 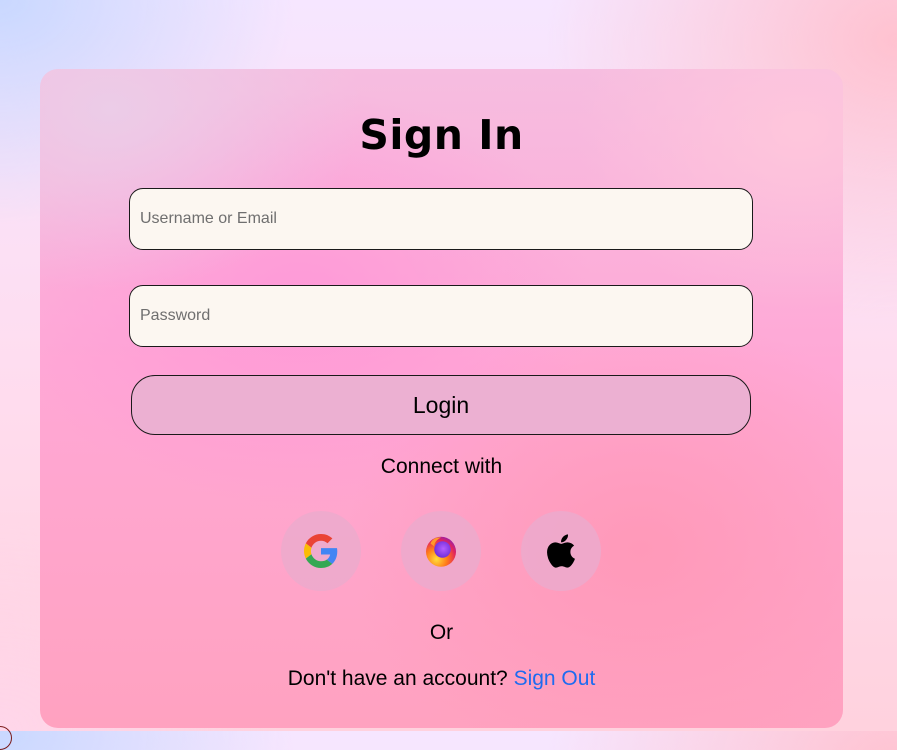 I want to click on firefox-icon, so click(x=441, y=551).